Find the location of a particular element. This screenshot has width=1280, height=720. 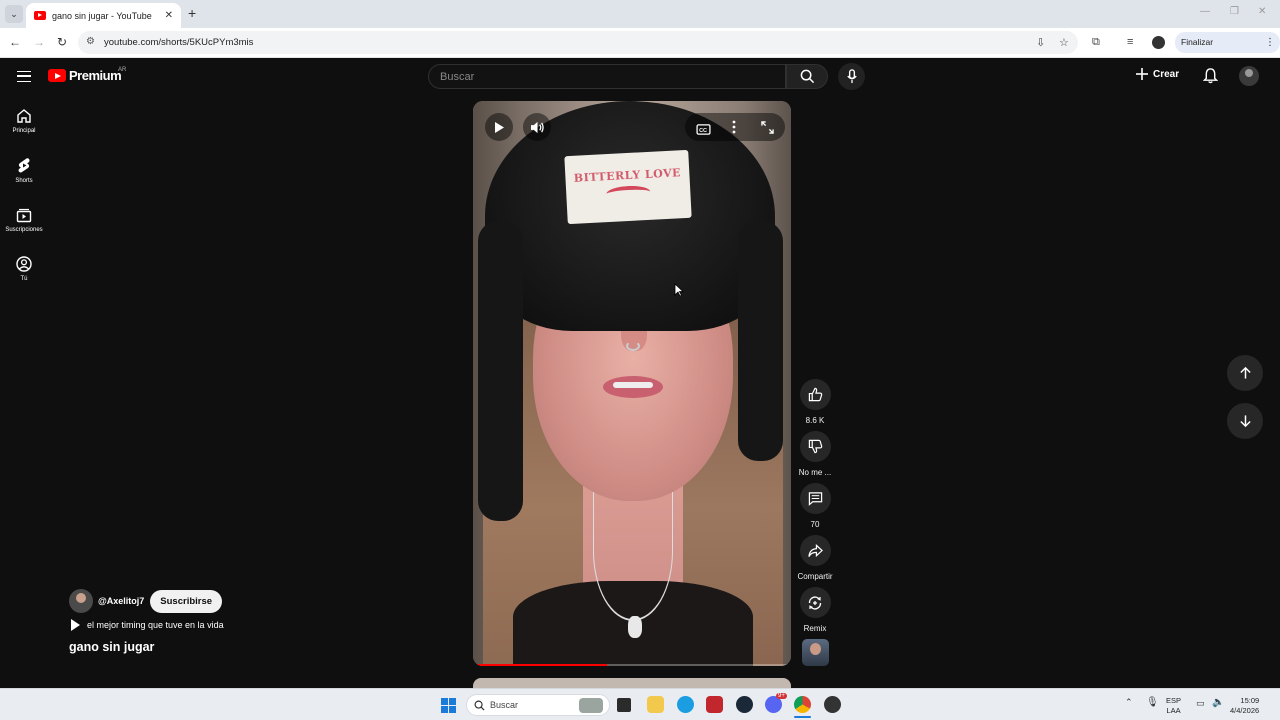

mute-button is located at coordinates (537, 127).